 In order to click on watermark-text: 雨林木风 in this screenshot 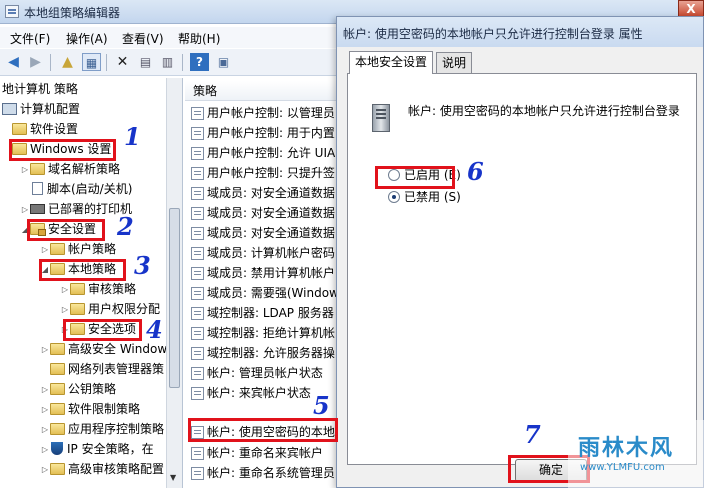, I will do `click(626, 448)`.